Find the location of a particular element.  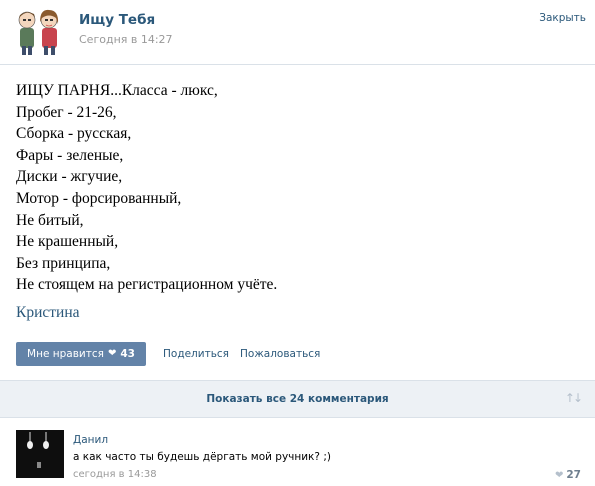

share-link: Поделиться is located at coordinates (196, 354).